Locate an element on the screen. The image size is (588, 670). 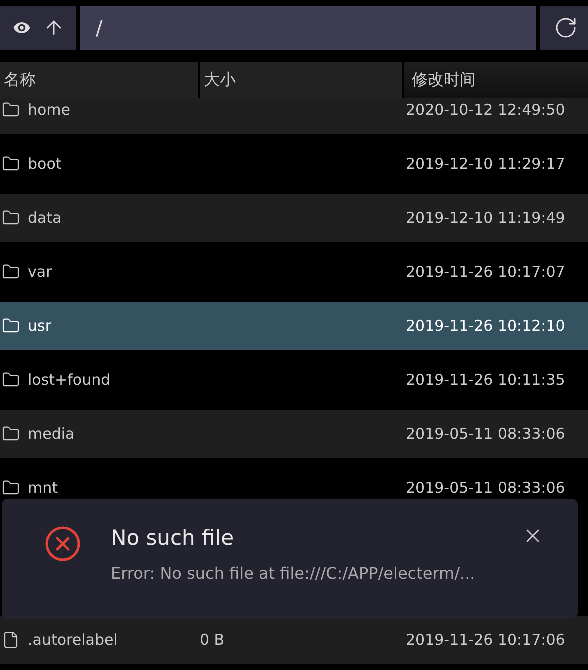
column-header: 修改时间 is located at coordinates (496, 80).